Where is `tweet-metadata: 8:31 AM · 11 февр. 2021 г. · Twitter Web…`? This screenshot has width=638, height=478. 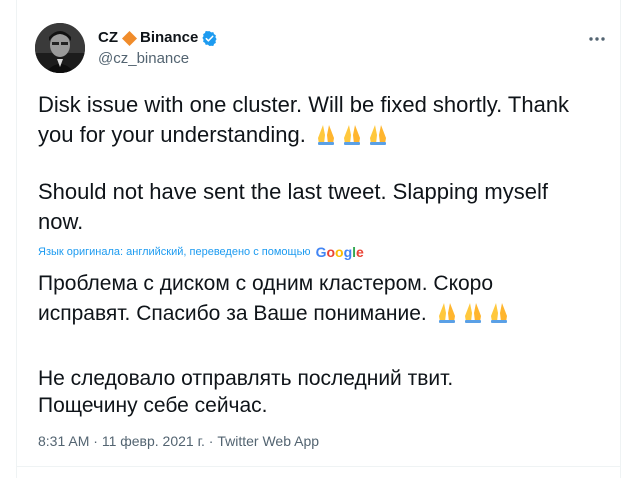 tweet-metadata: 8:31 AM · 11 февр. 2021 г. · Twitter Web… is located at coordinates (178, 441).